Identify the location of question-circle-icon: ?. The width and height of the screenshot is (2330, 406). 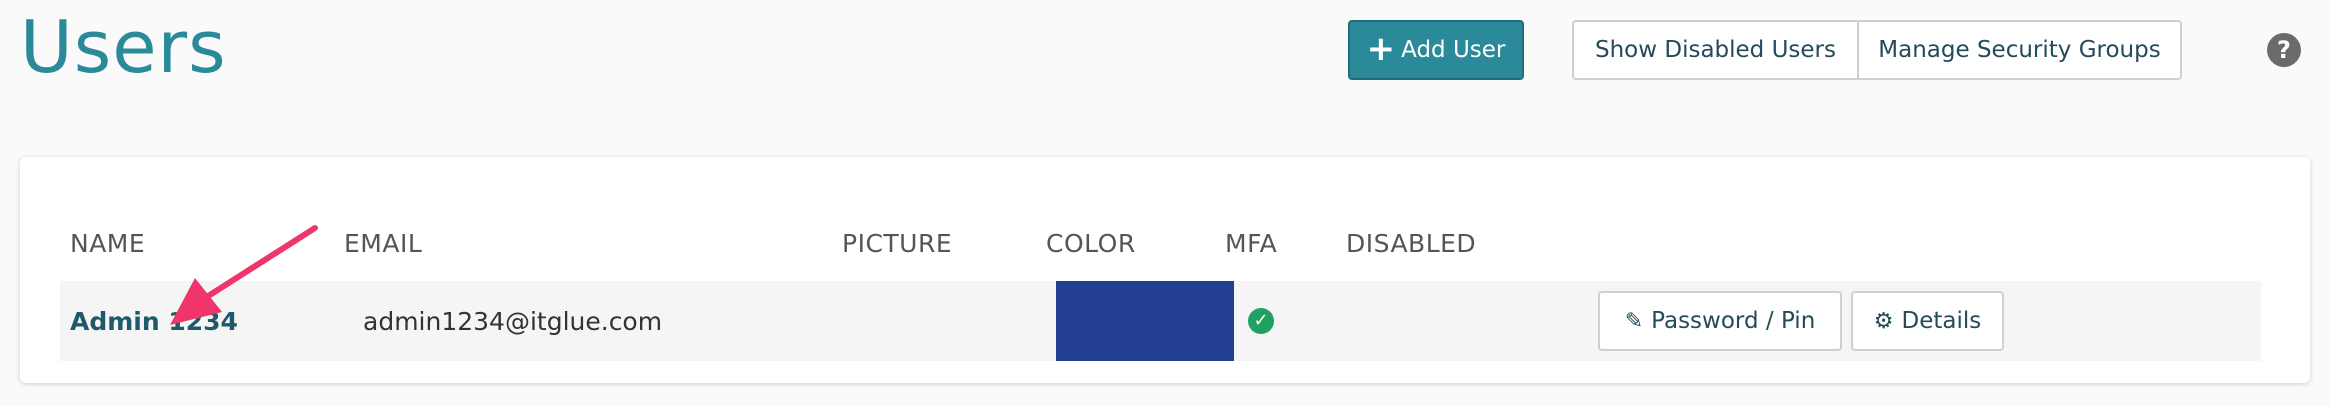
(2284, 50).